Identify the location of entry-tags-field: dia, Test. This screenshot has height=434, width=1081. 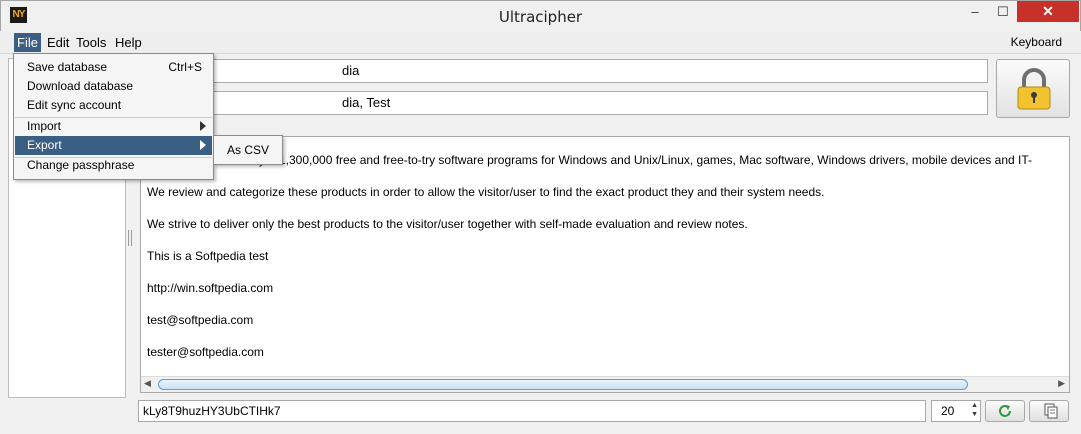
(564, 103).